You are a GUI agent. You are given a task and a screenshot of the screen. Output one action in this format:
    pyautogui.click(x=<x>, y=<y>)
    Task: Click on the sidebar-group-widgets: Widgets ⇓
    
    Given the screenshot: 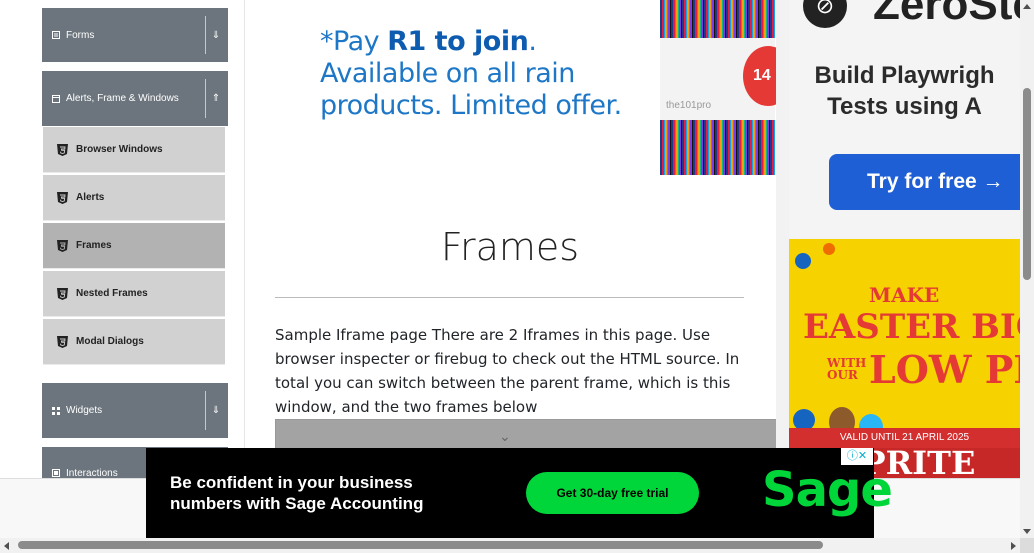 What is the action you would take?
    pyautogui.click(x=135, y=410)
    